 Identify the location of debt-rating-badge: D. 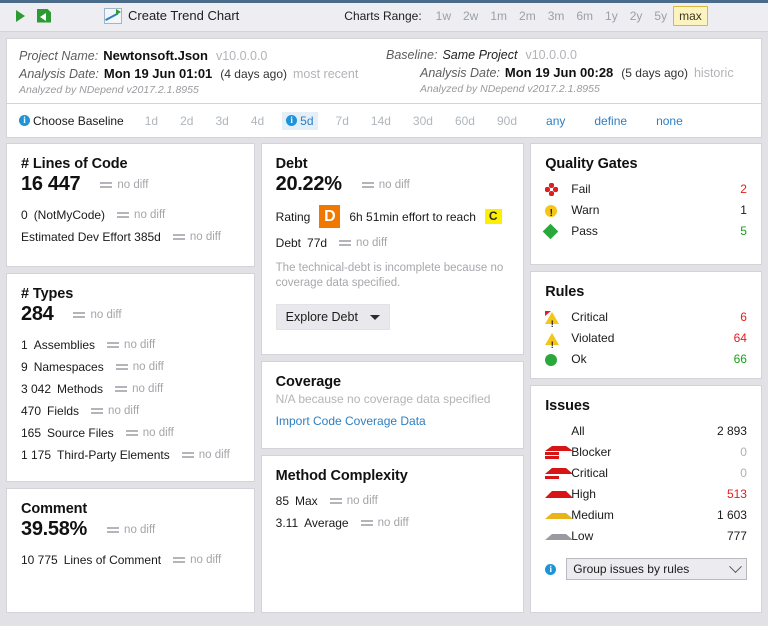
(330, 216).